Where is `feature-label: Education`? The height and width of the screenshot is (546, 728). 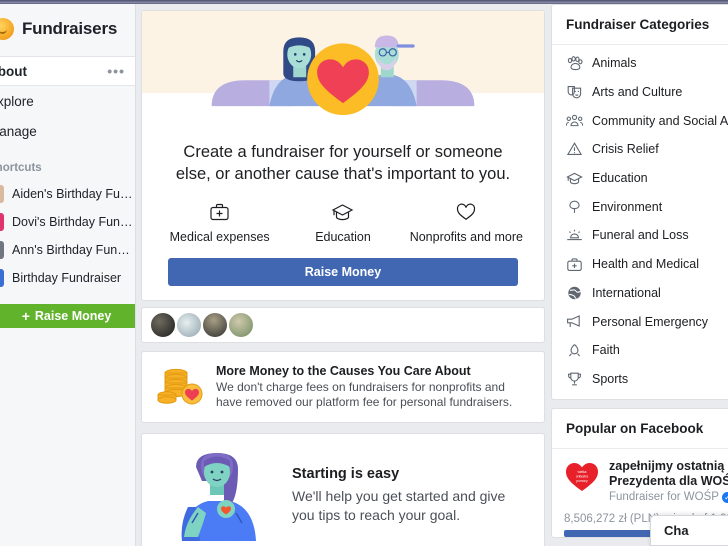 feature-label: Education is located at coordinates (343, 237).